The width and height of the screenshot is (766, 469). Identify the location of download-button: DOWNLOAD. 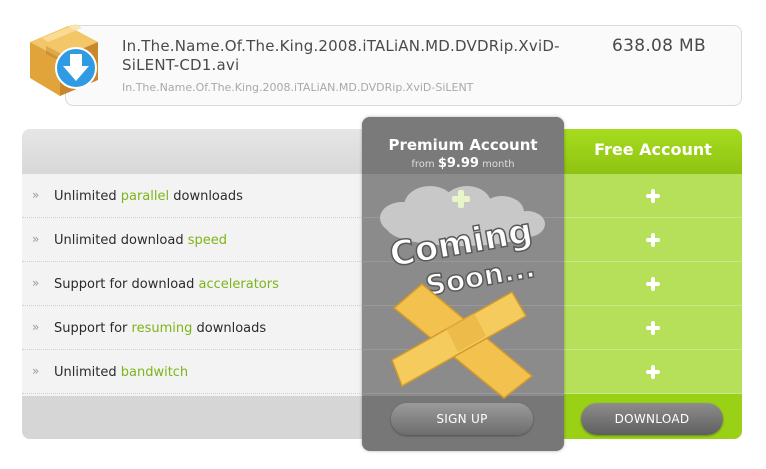
(652, 419).